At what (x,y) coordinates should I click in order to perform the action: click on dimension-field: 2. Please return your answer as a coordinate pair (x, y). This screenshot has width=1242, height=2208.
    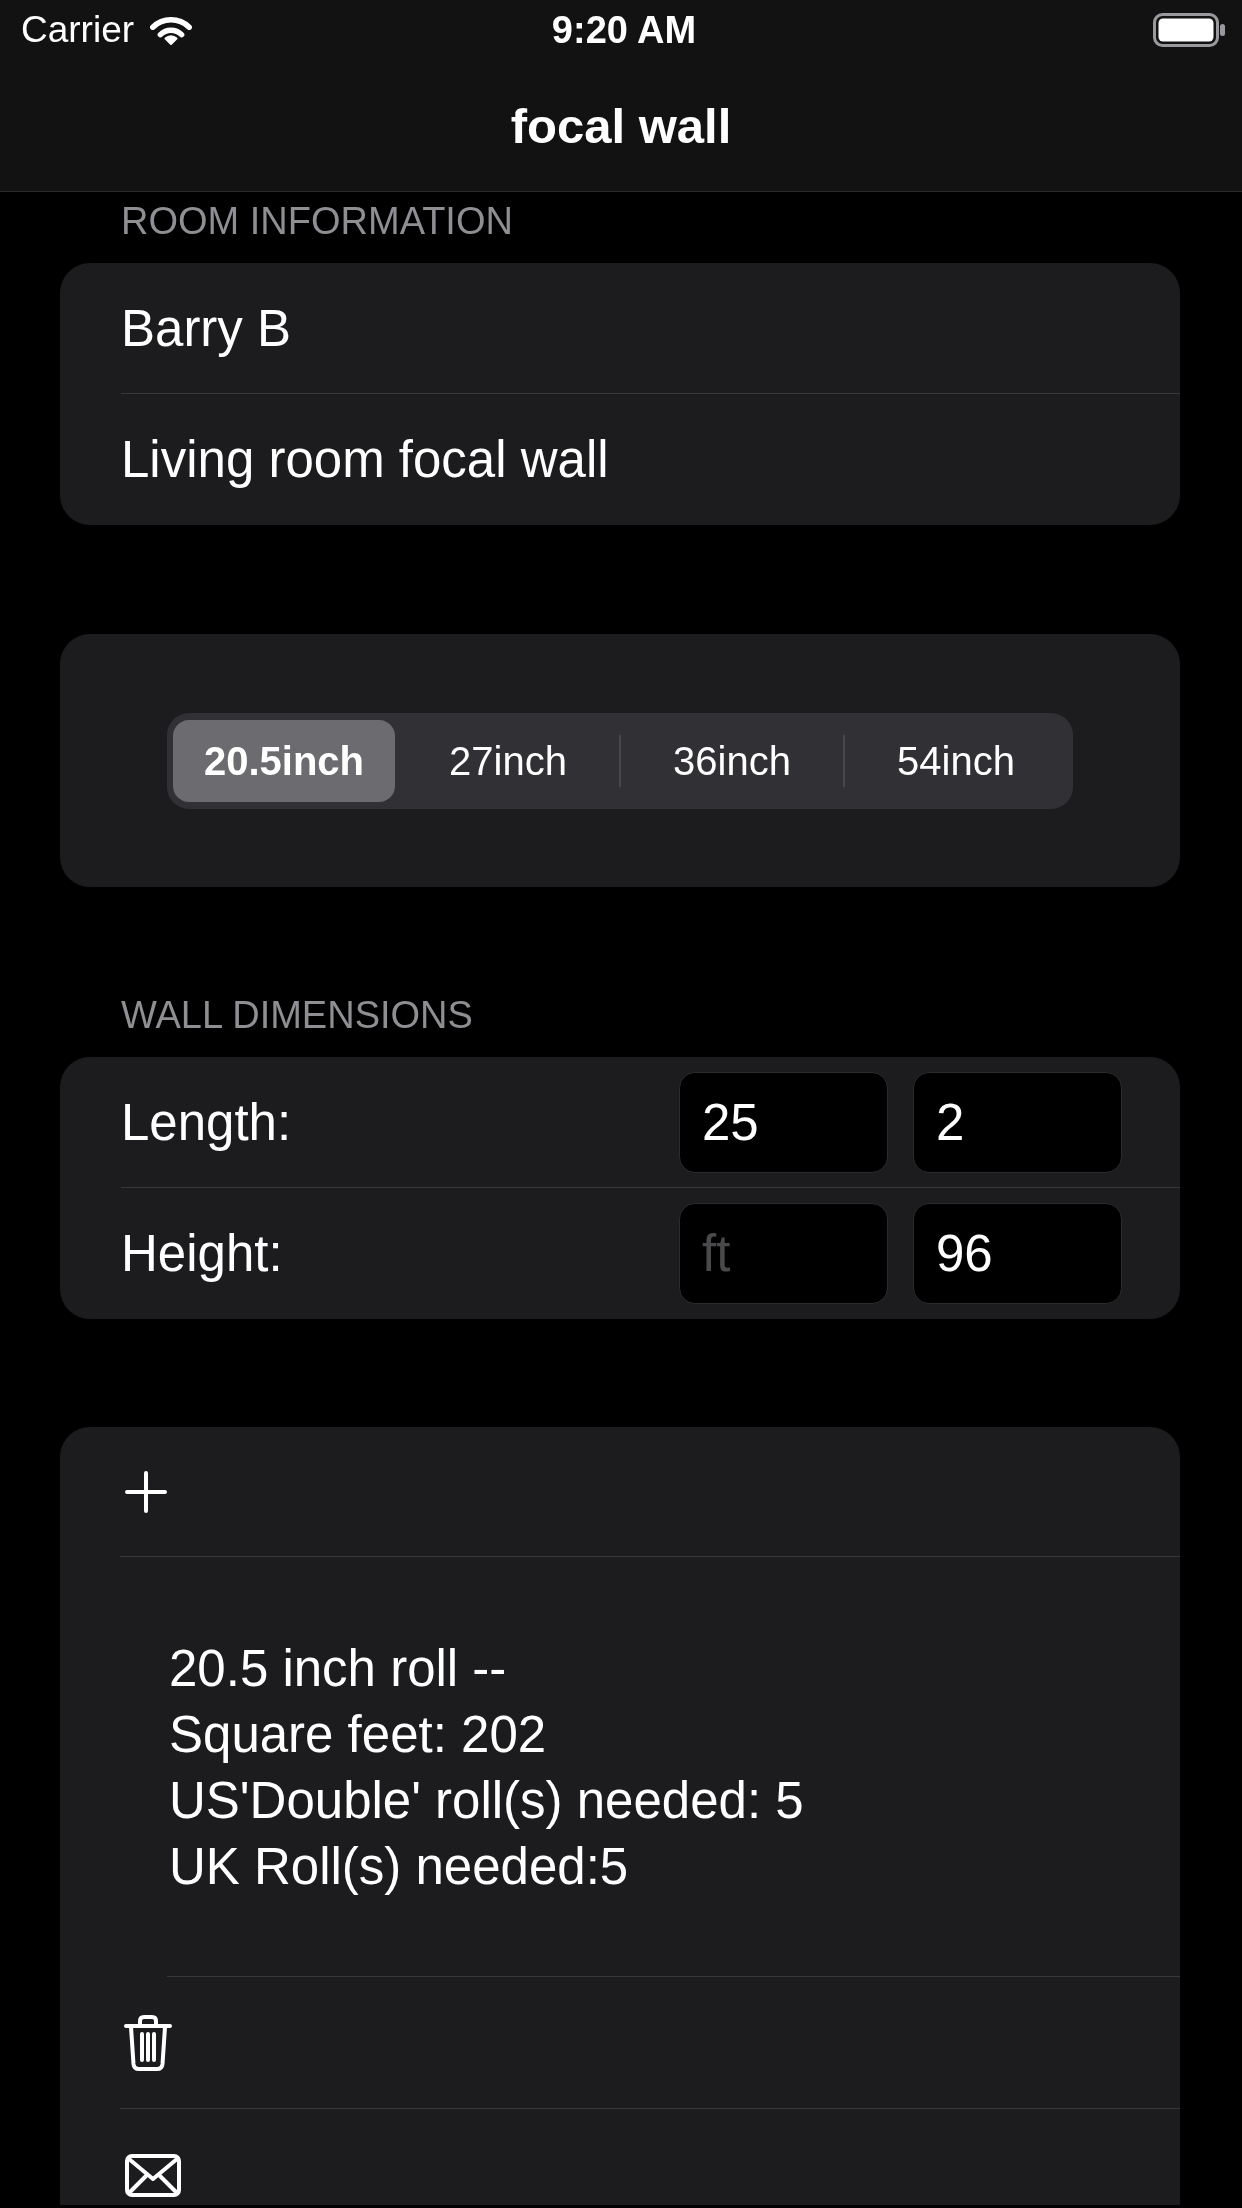
    Looking at the image, I should click on (1017, 1122).